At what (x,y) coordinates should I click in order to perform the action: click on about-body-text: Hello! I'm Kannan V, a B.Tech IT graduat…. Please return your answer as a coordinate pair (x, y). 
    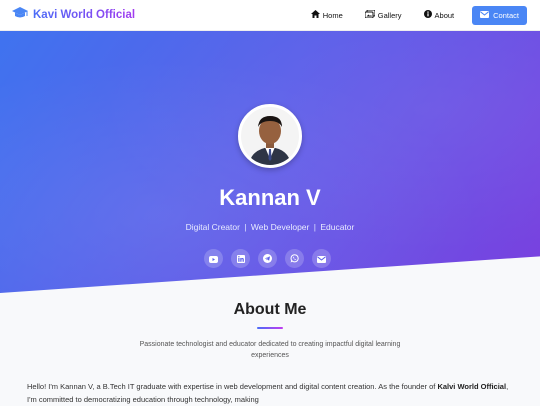
    Looking at the image, I should click on (232, 386).